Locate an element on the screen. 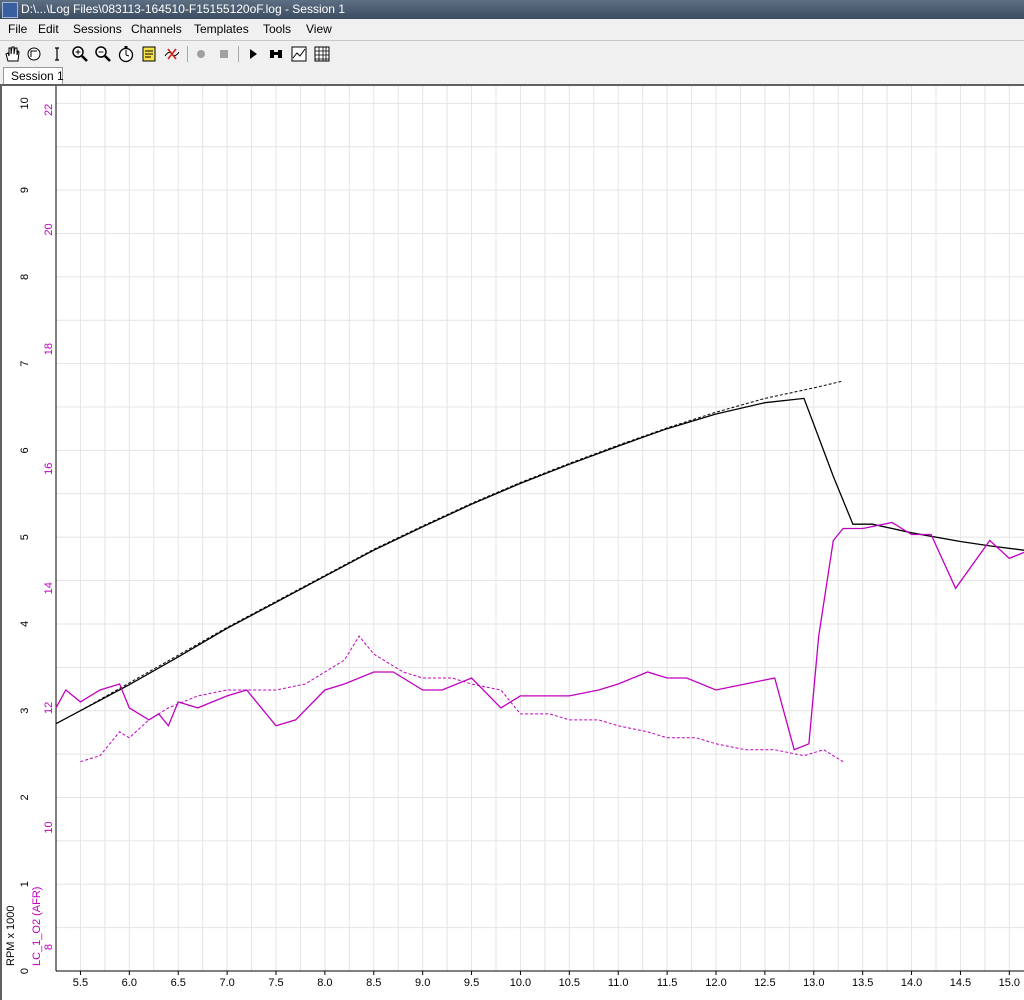  afr-axis-label: LC_1_O2 (AFR) is located at coordinates (37, 926).